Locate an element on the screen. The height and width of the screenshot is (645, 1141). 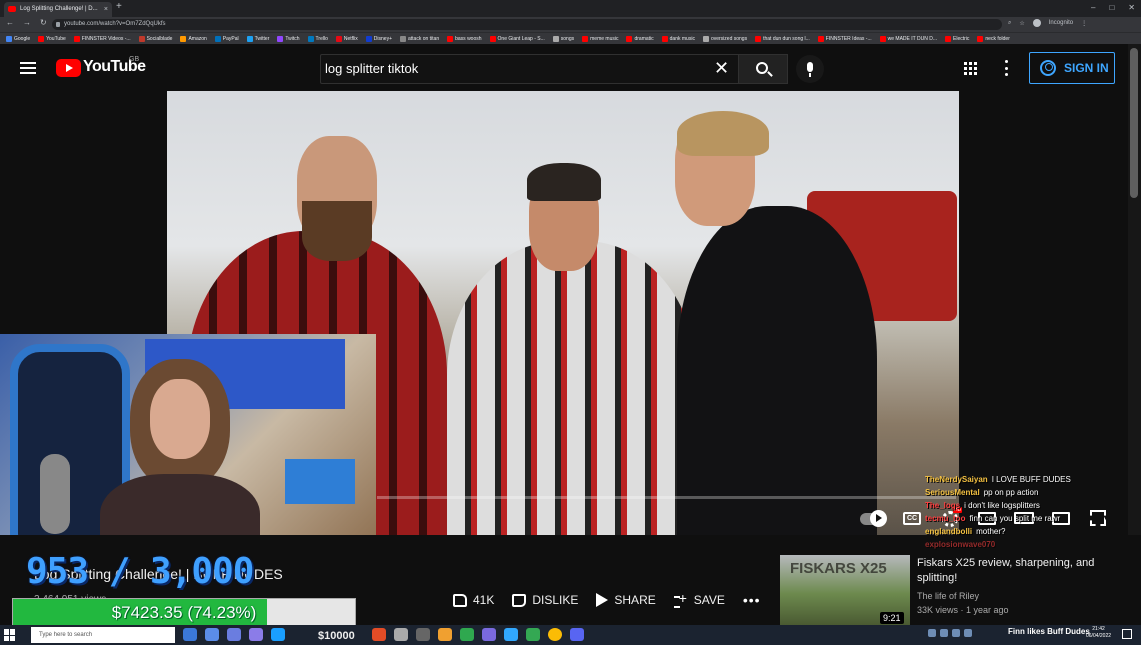
voice-search-icon is located at coordinates (810, 69).